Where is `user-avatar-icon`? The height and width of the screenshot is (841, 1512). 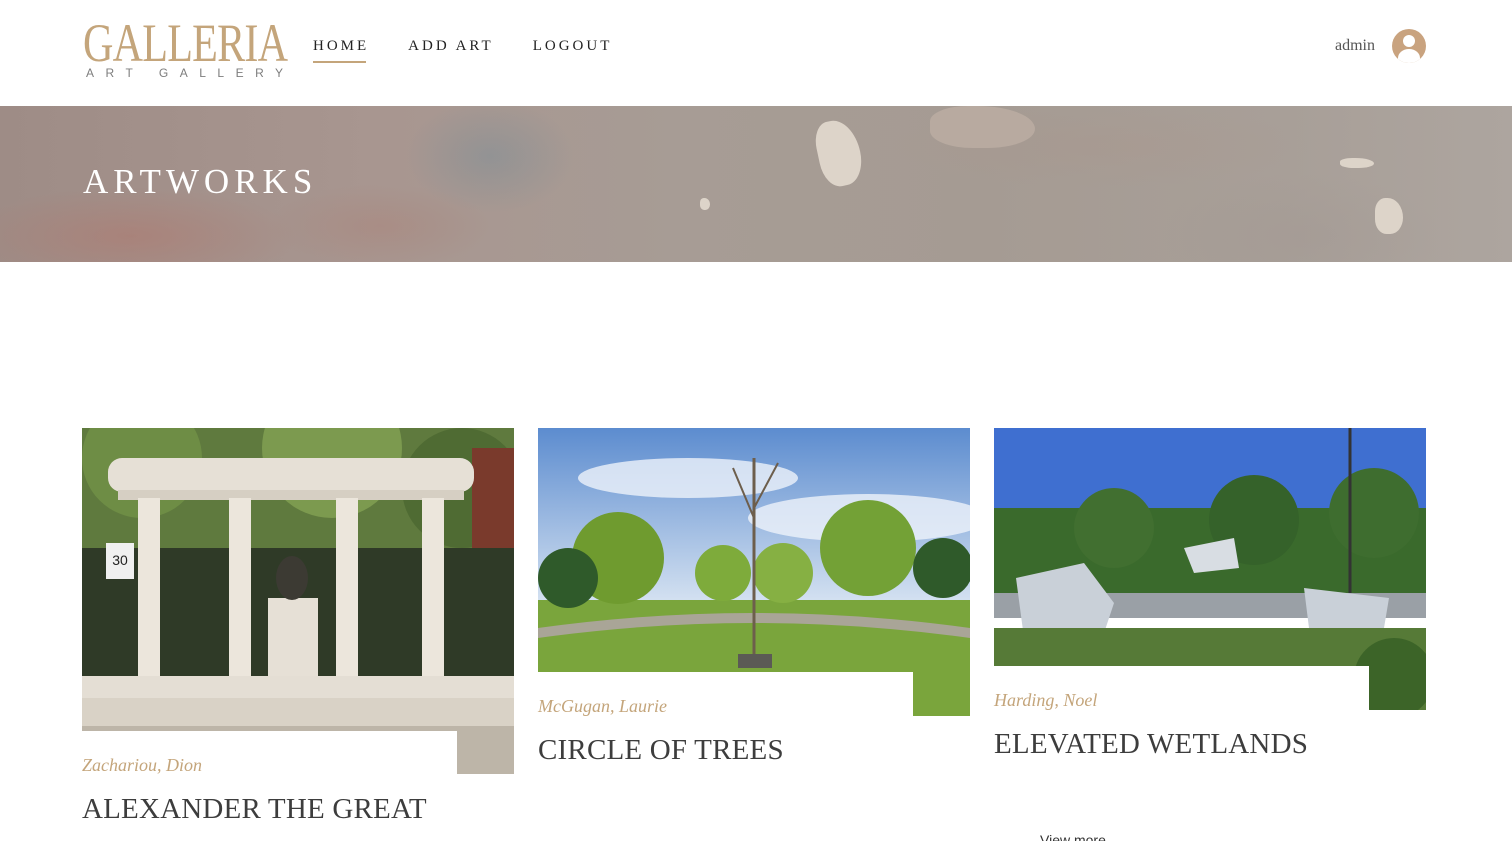
user-avatar-icon is located at coordinates (1409, 46).